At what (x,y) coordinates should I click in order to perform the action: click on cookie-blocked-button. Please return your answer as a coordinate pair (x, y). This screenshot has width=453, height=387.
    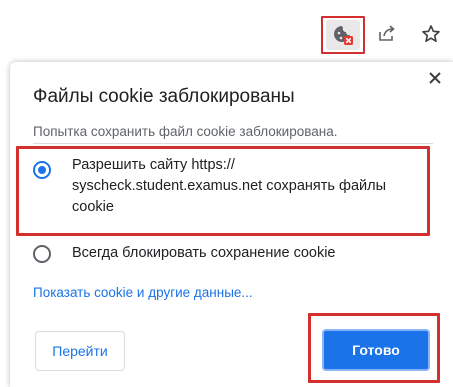
    Looking at the image, I should click on (343, 35).